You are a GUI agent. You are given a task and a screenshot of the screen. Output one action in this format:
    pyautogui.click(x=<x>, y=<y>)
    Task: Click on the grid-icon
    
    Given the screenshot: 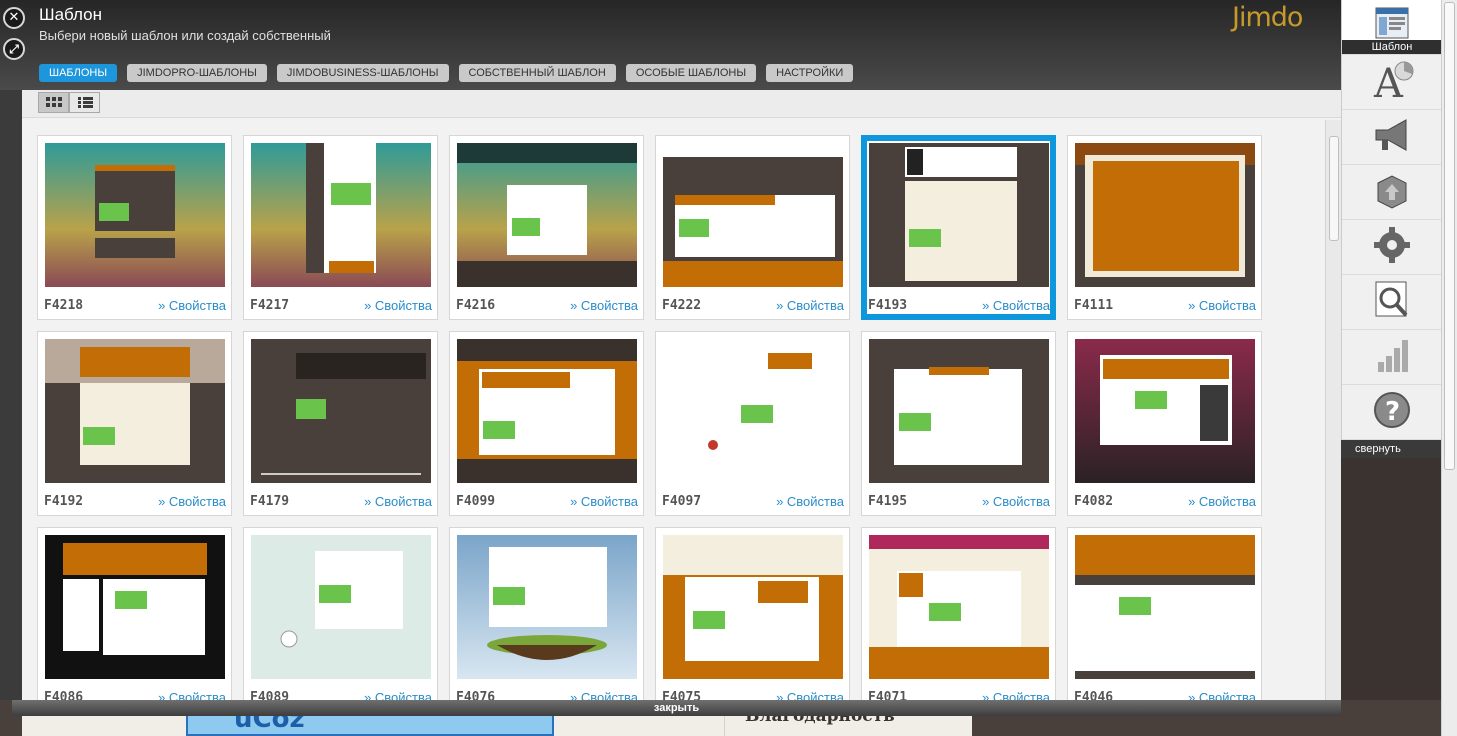 What is the action you would take?
    pyautogui.click(x=54, y=102)
    